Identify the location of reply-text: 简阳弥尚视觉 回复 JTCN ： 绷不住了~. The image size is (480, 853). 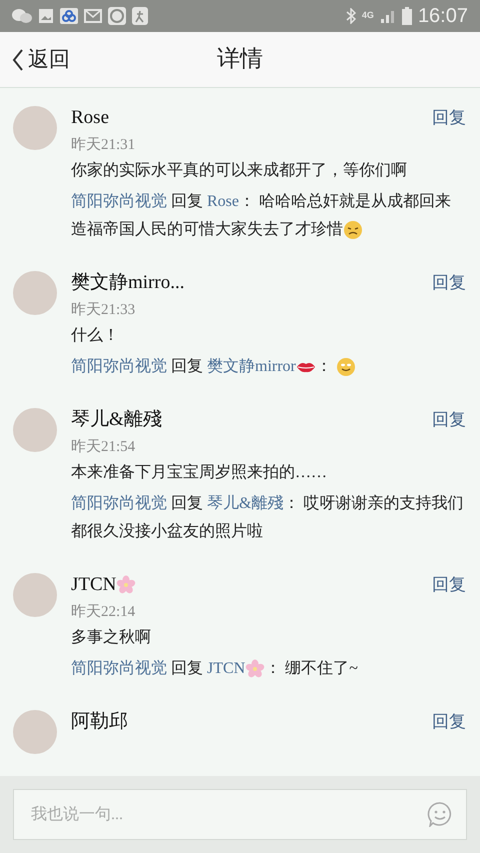
(268, 669).